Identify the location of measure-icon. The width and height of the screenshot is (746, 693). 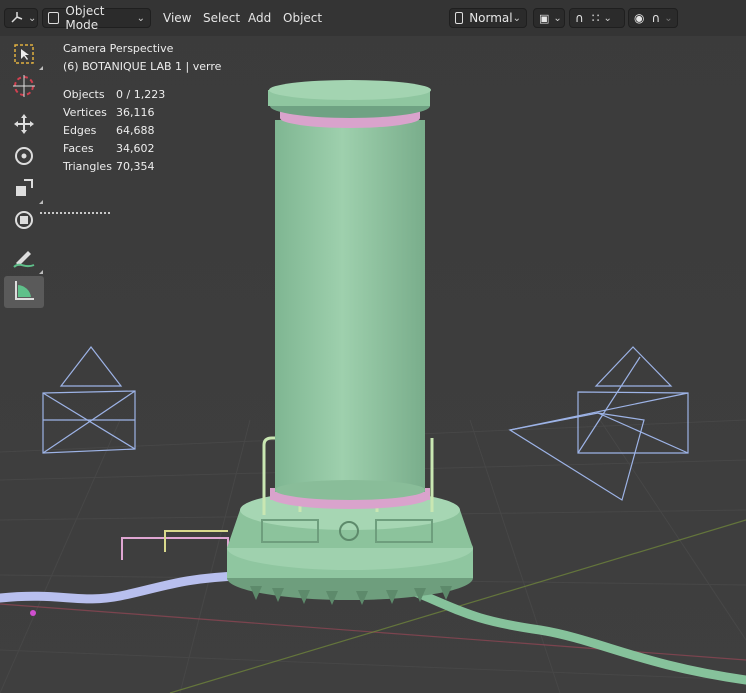
(24, 292).